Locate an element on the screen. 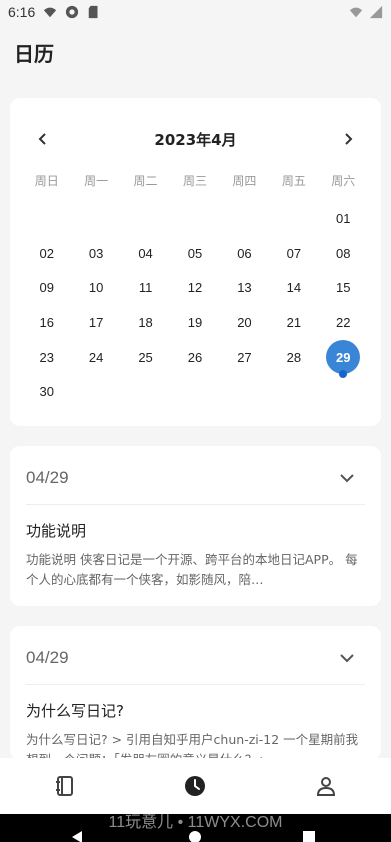  calendar-day-number: 03 is located at coordinates (96, 253).